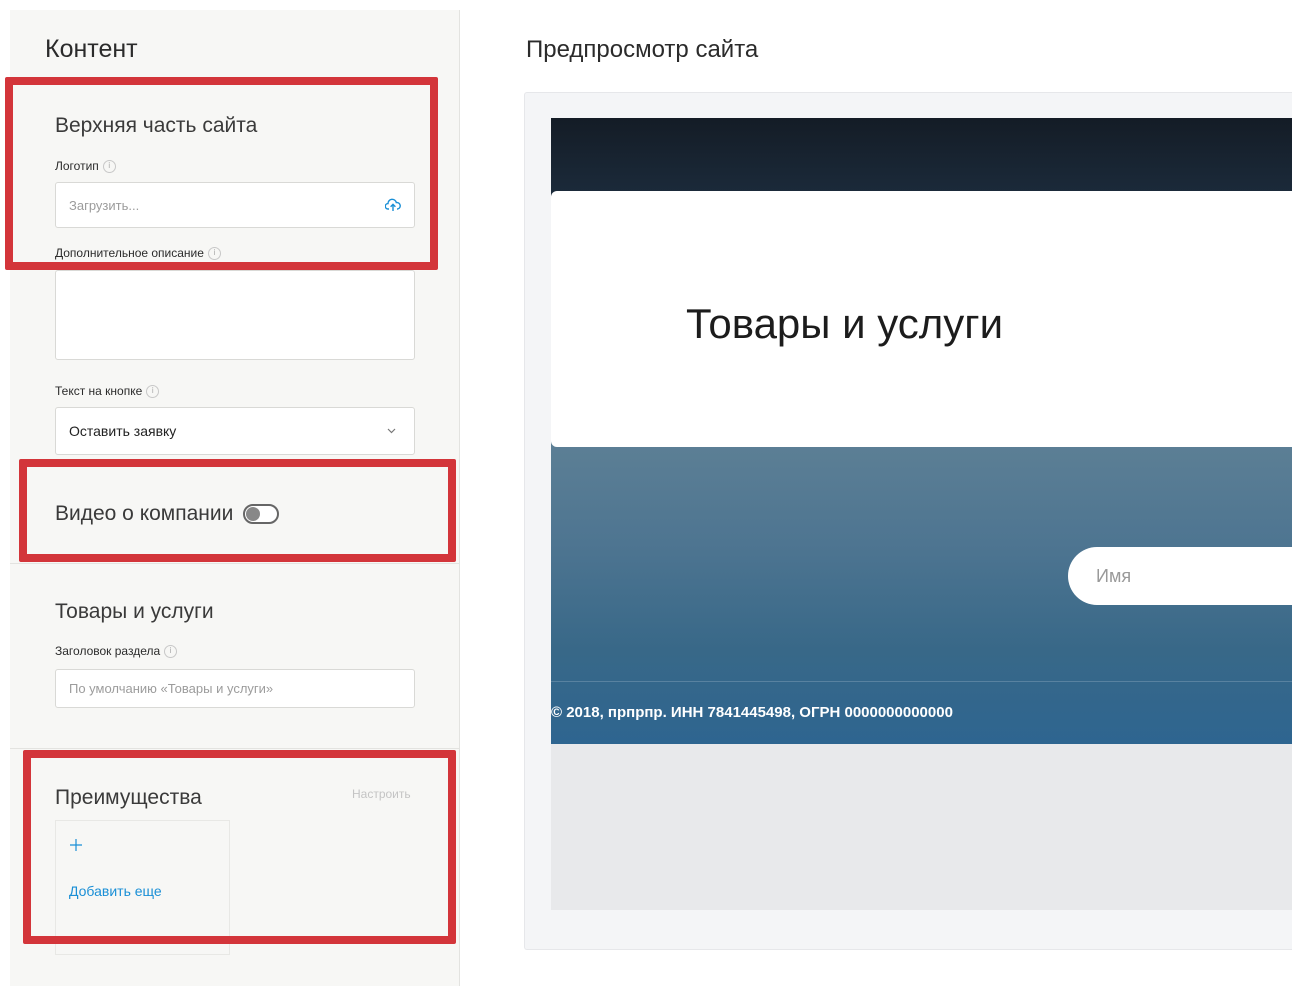  What do you see at coordinates (391, 431) in the screenshot?
I see `chevron-down-icon` at bounding box center [391, 431].